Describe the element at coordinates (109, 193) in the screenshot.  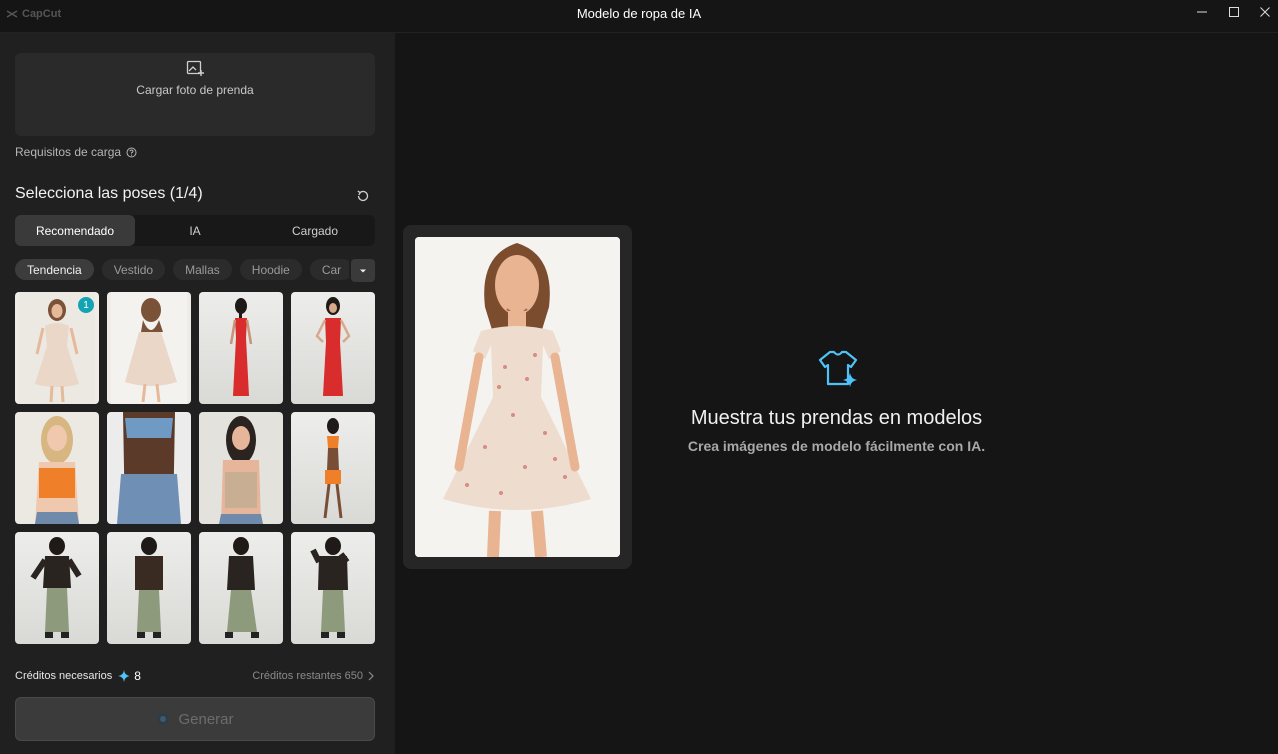
I see `poses-title: Selecciona las poses (1/4)` at that location.